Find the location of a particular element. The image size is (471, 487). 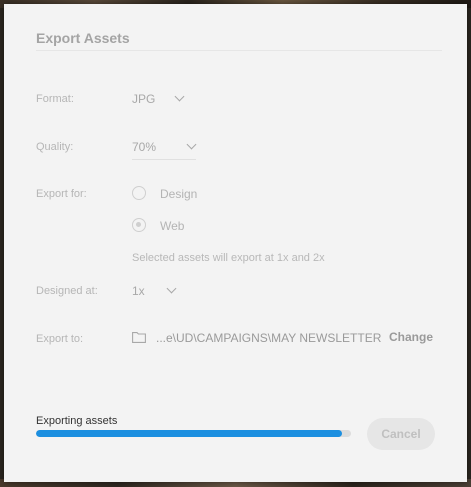

radio-button-design is located at coordinates (139, 193).